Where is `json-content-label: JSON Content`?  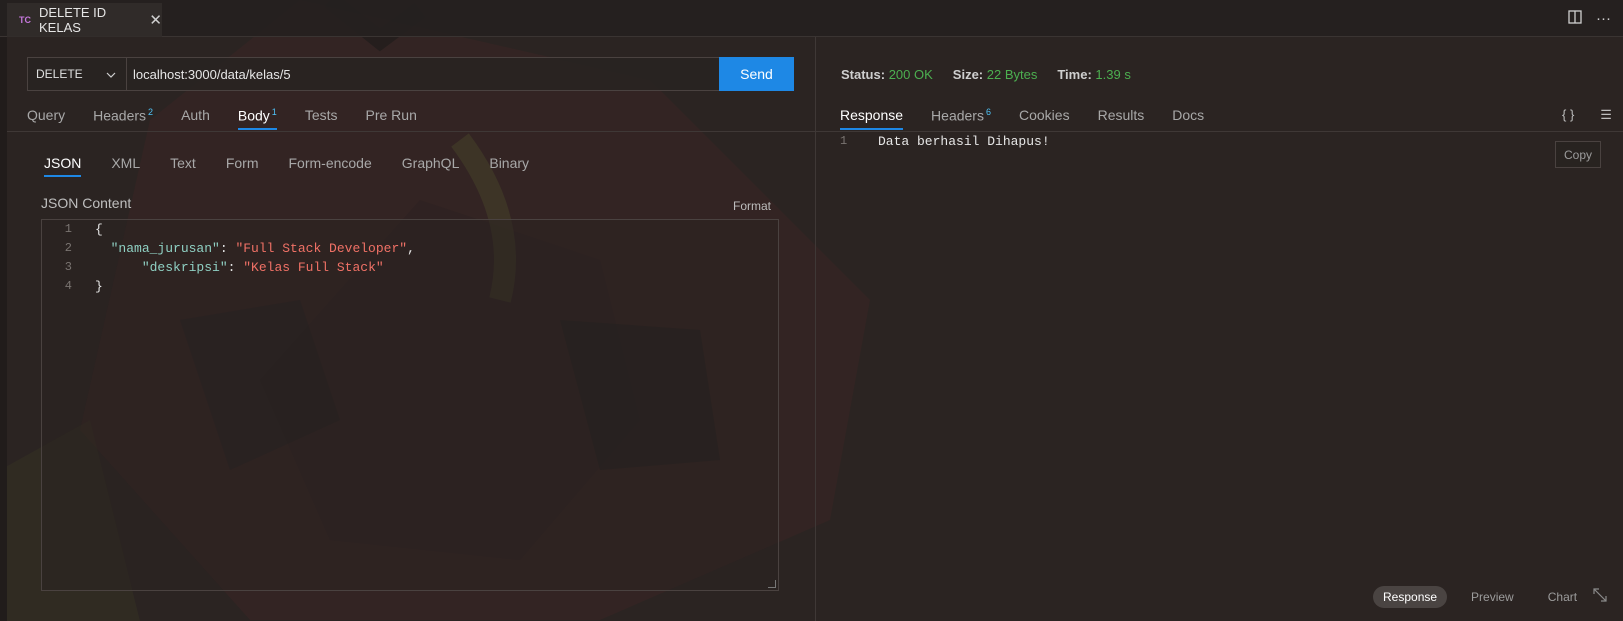 json-content-label: JSON Content is located at coordinates (86, 203).